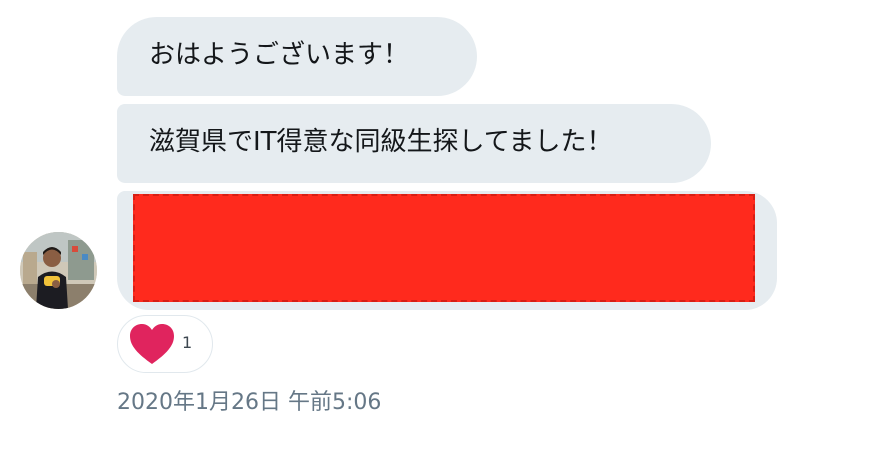 The width and height of the screenshot is (890, 454). What do you see at coordinates (279, 55) in the screenshot?
I see `message-text-greeting: おはようございます！` at bounding box center [279, 55].